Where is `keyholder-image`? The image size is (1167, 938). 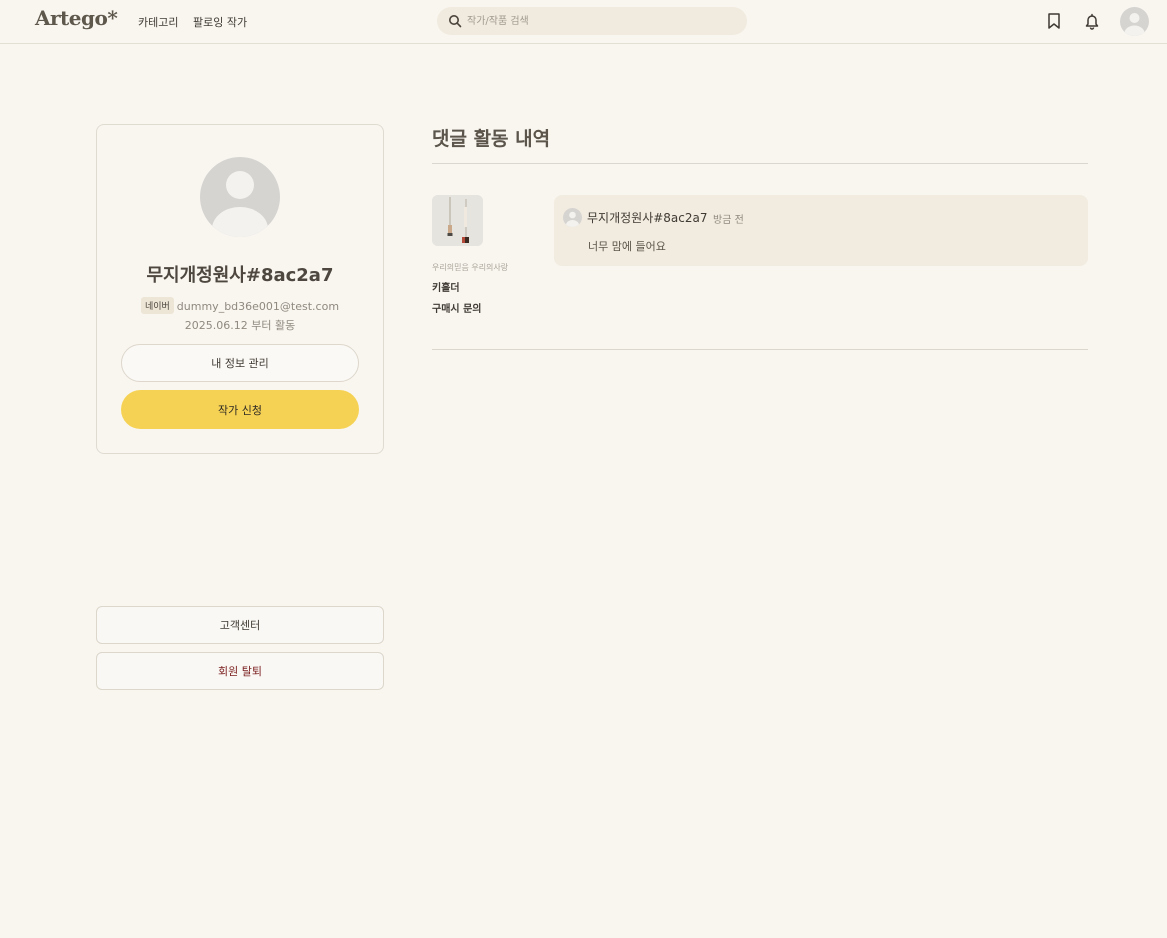 keyholder-image is located at coordinates (457, 220).